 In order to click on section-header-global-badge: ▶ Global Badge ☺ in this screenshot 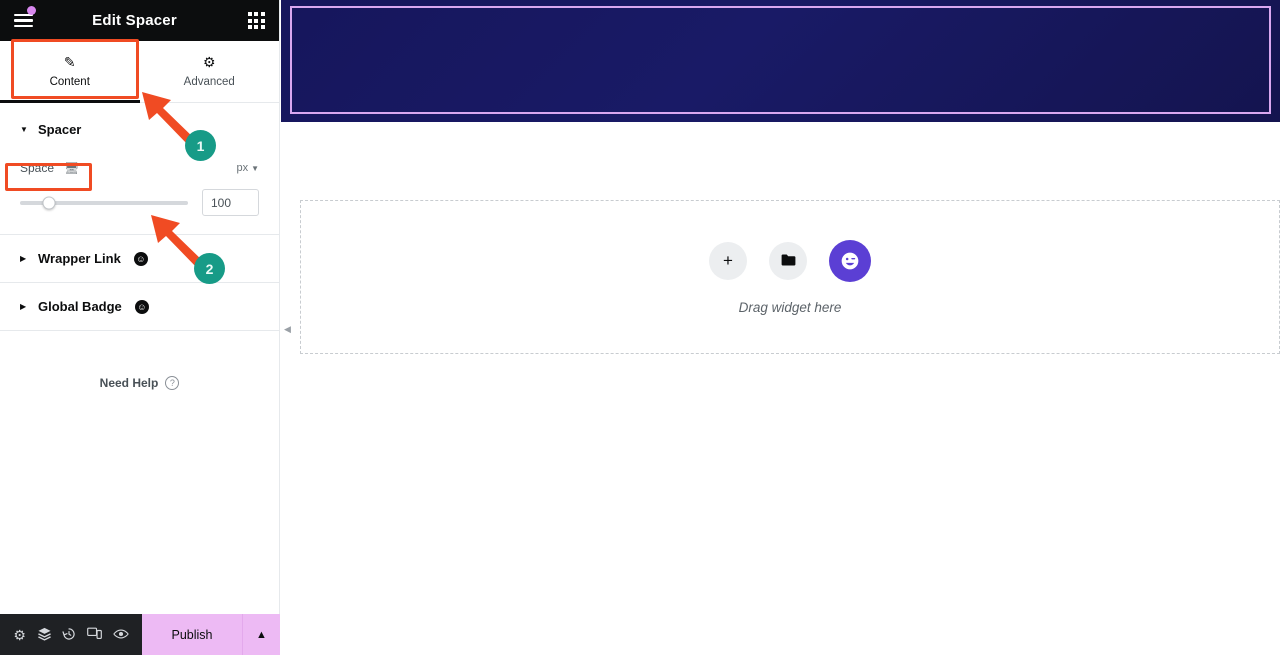, I will do `click(139, 307)`.